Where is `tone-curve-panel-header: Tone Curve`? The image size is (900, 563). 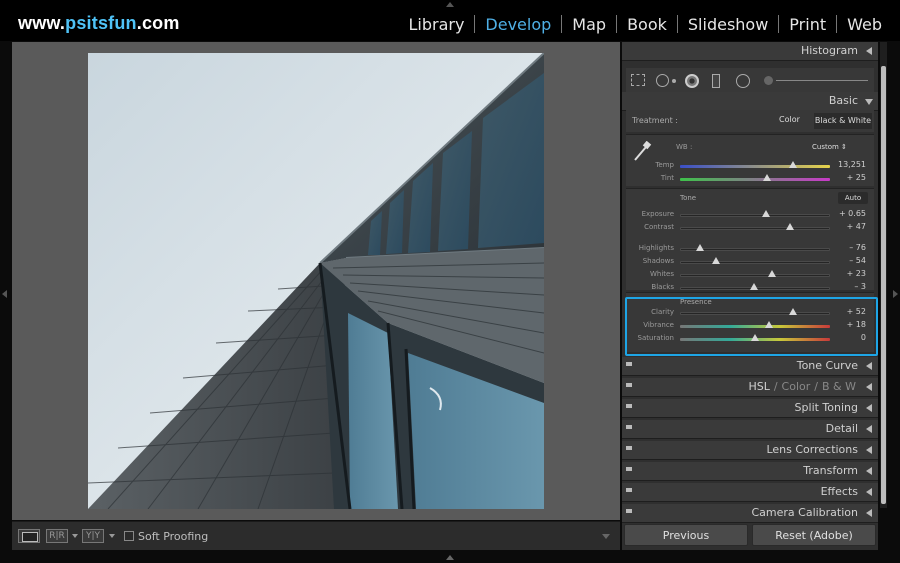
tone-curve-panel-header: Tone Curve is located at coordinates (750, 366).